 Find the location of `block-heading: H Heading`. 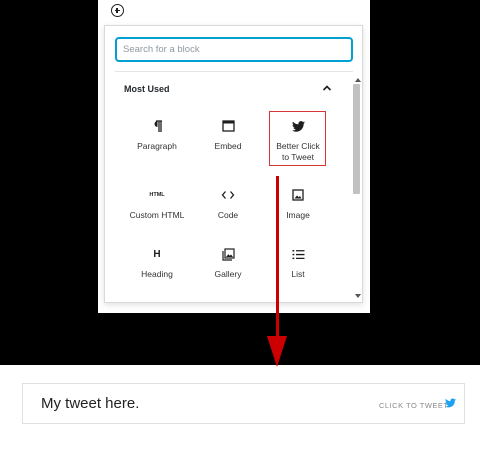

block-heading: H Heading is located at coordinates (157, 270).